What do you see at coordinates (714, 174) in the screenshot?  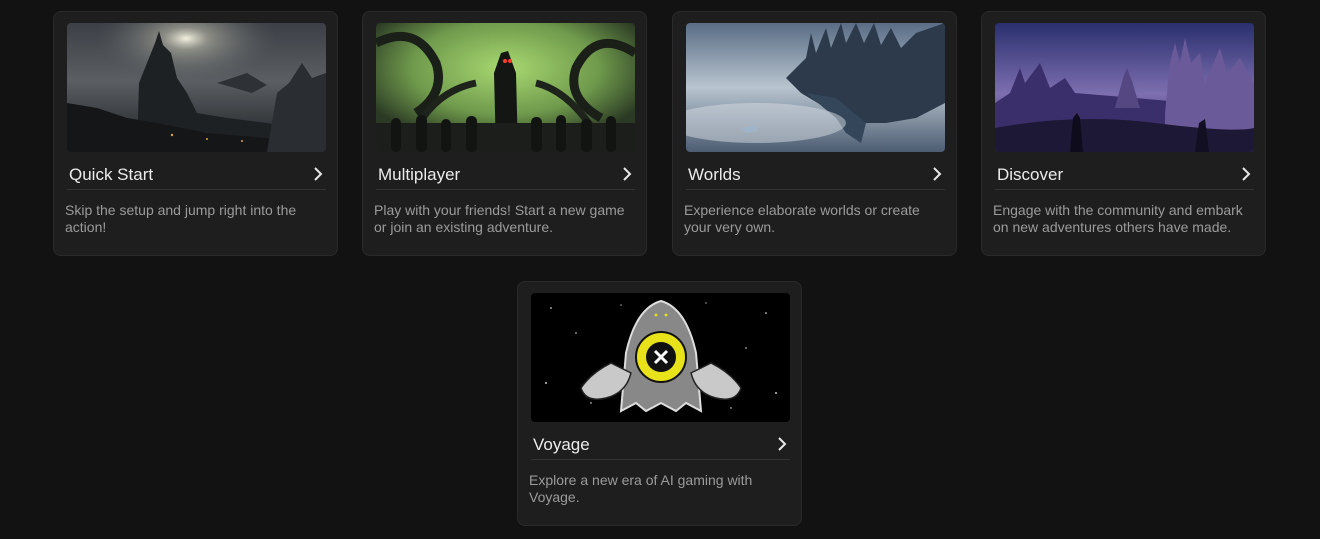 I see `worlds-title: Worlds` at bounding box center [714, 174].